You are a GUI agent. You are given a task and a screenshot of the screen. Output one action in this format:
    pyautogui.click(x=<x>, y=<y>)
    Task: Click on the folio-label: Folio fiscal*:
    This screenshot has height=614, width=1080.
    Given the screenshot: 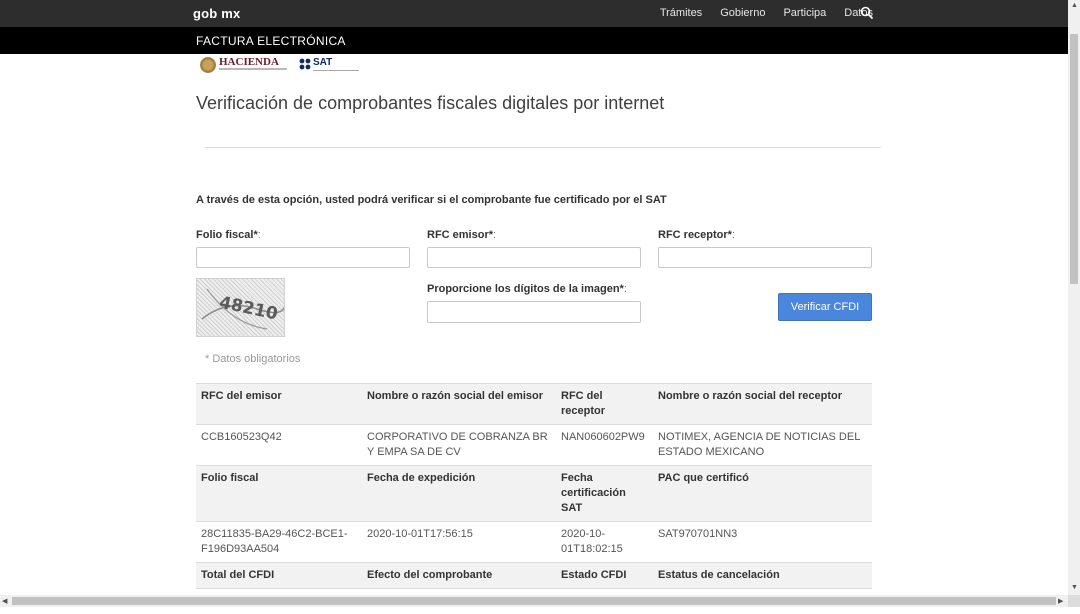 What is the action you would take?
    pyautogui.click(x=228, y=235)
    